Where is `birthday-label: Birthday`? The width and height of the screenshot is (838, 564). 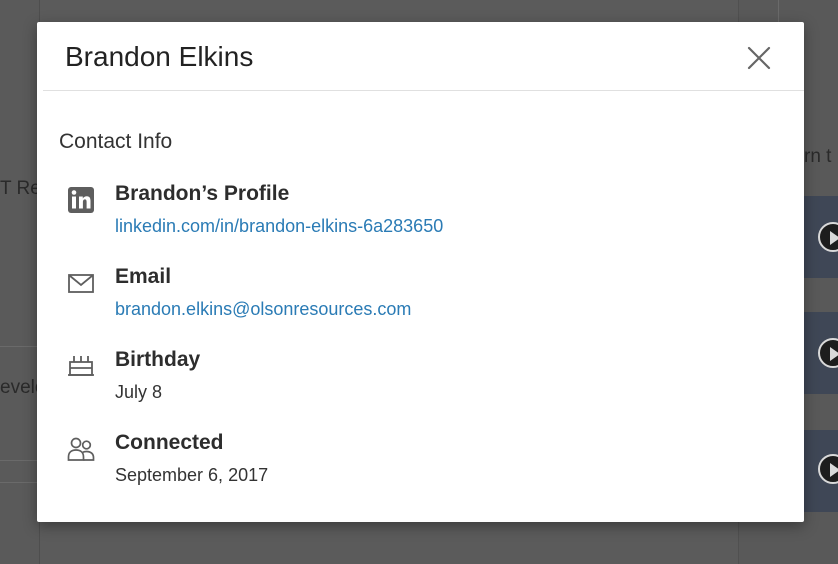
birthday-label: Birthday is located at coordinates (158, 359).